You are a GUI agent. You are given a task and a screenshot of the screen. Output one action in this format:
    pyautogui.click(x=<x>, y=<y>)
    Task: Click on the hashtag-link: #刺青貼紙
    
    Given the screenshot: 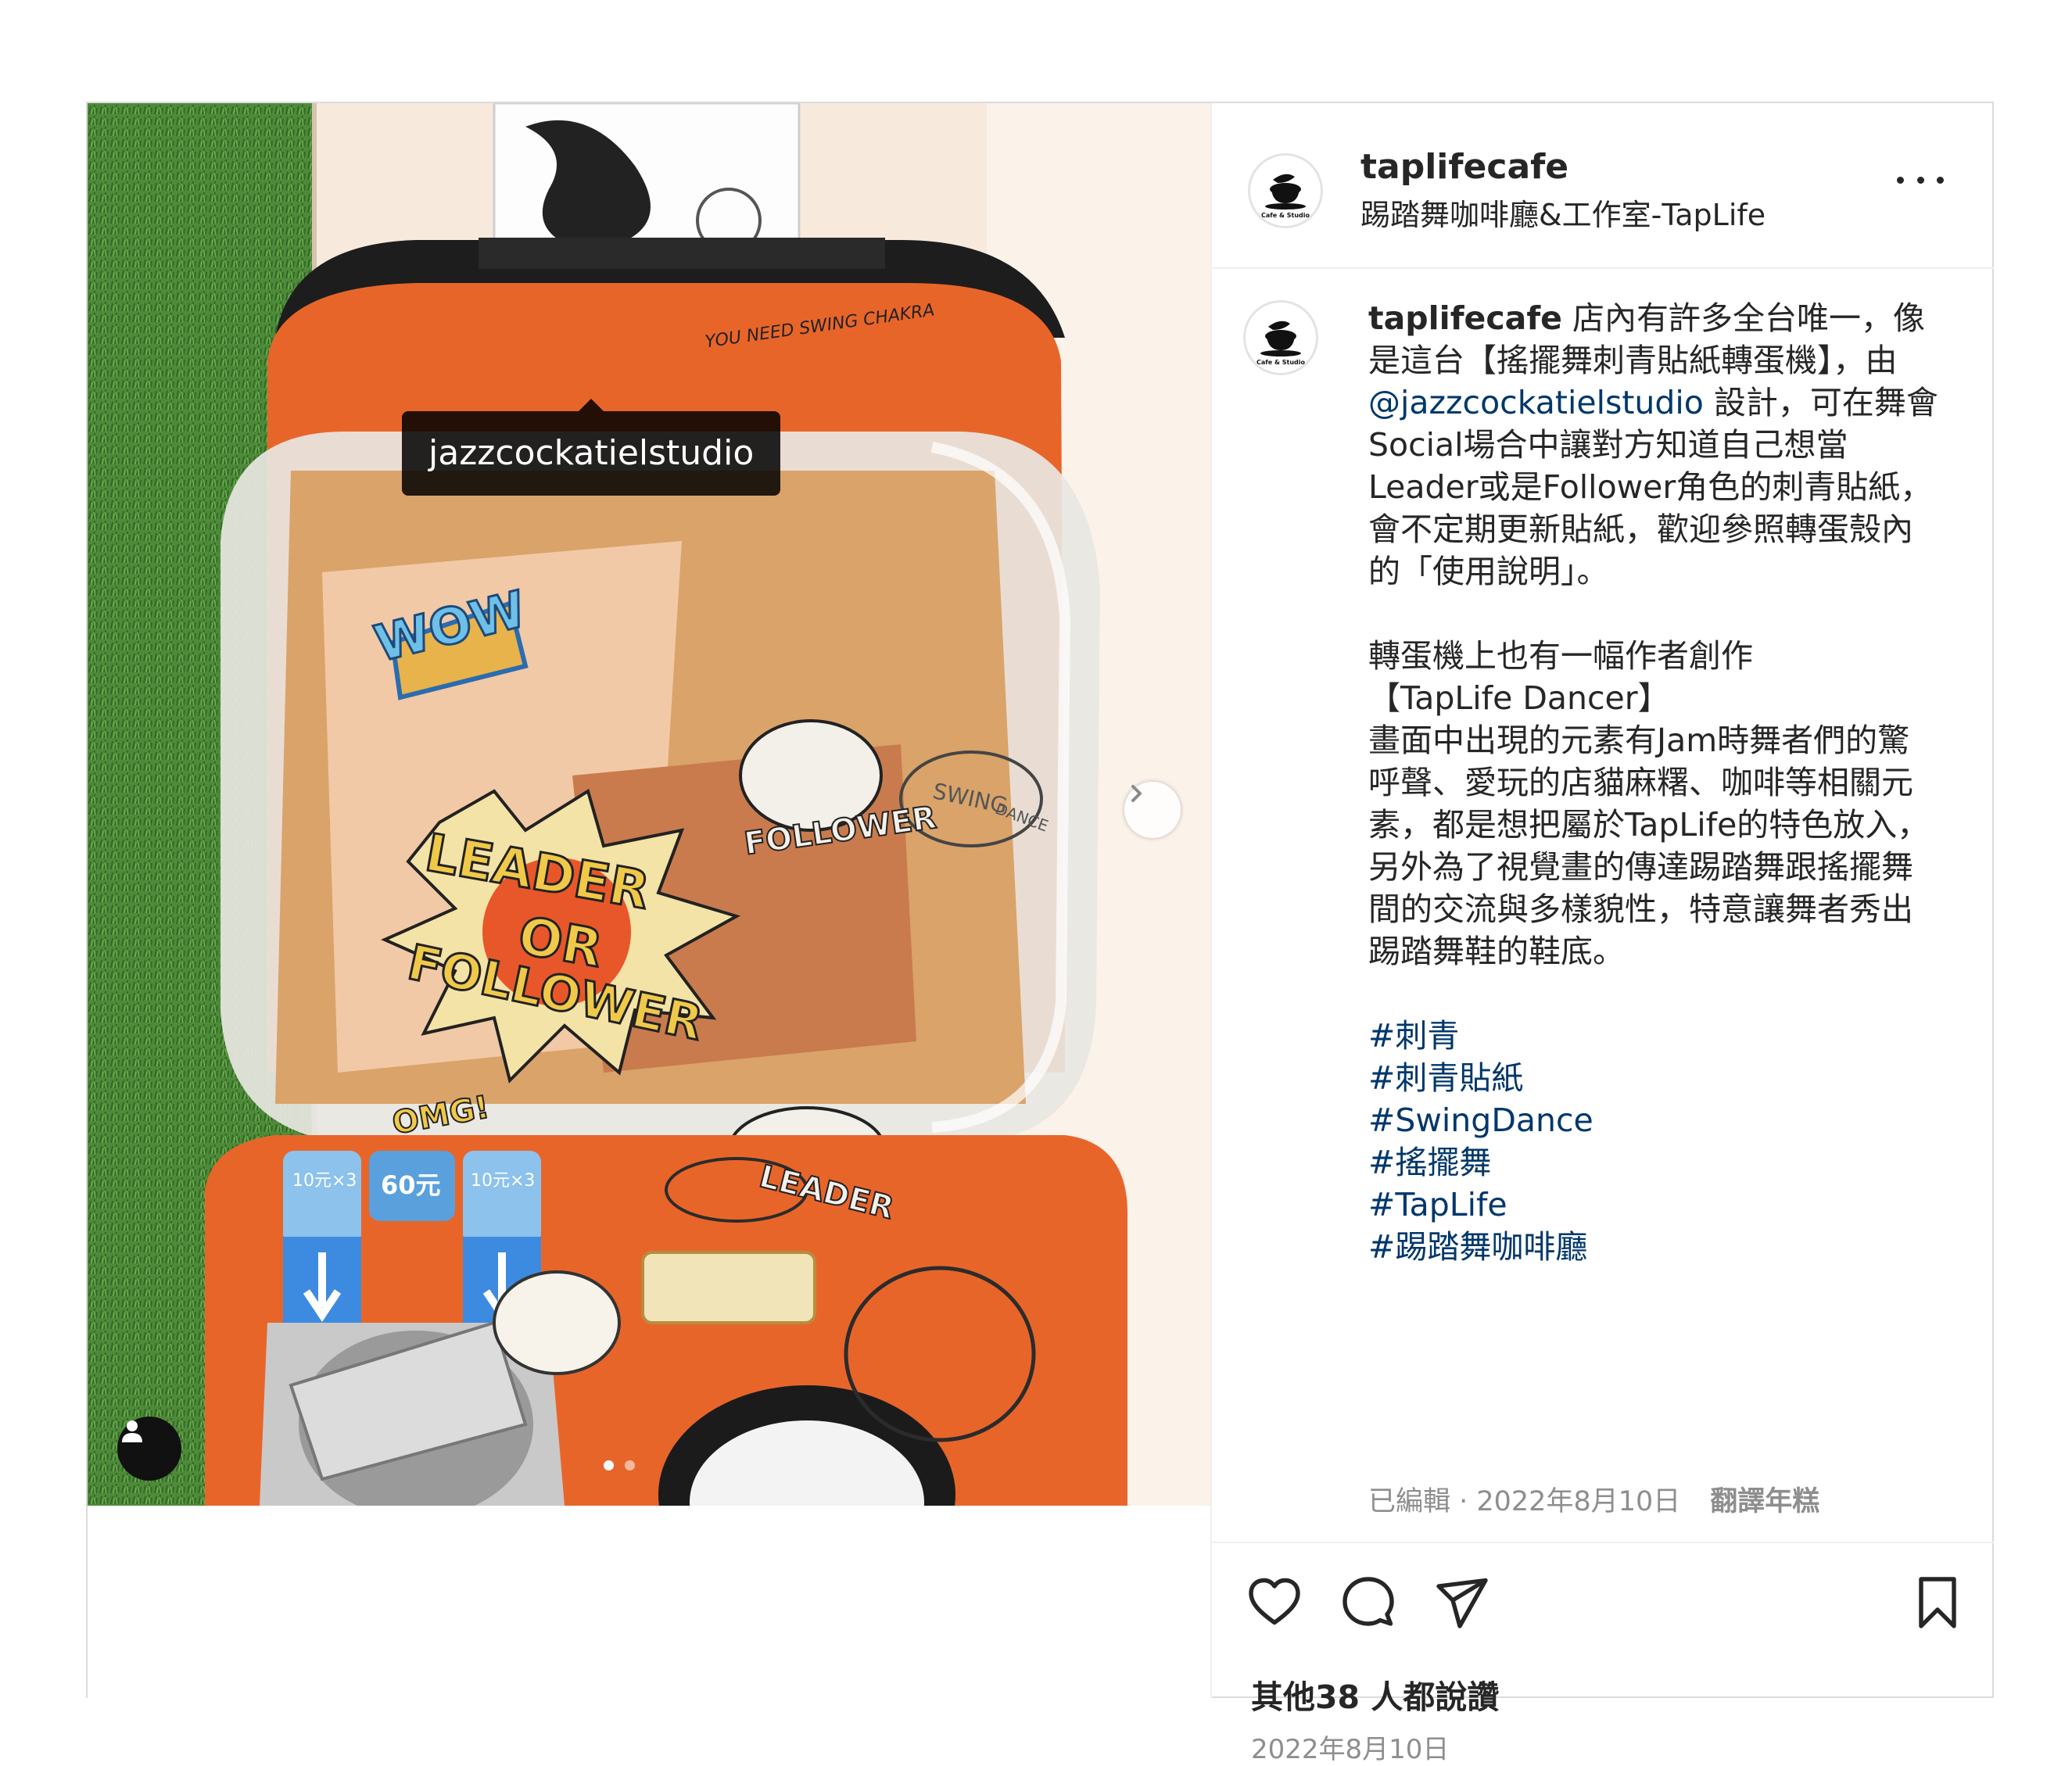 What is the action you would take?
    pyautogui.click(x=1653, y=1078)
    